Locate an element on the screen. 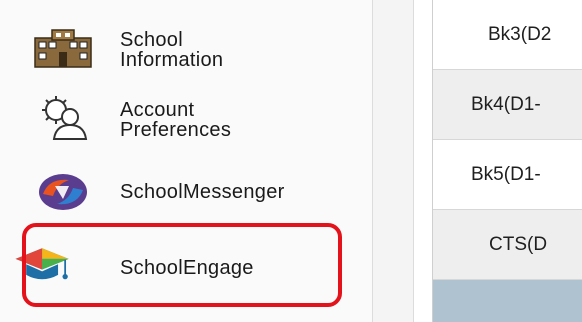 This screenshot has height=322, width=582. table-row: Bk5(D1- is located at coordinates (507, 175).